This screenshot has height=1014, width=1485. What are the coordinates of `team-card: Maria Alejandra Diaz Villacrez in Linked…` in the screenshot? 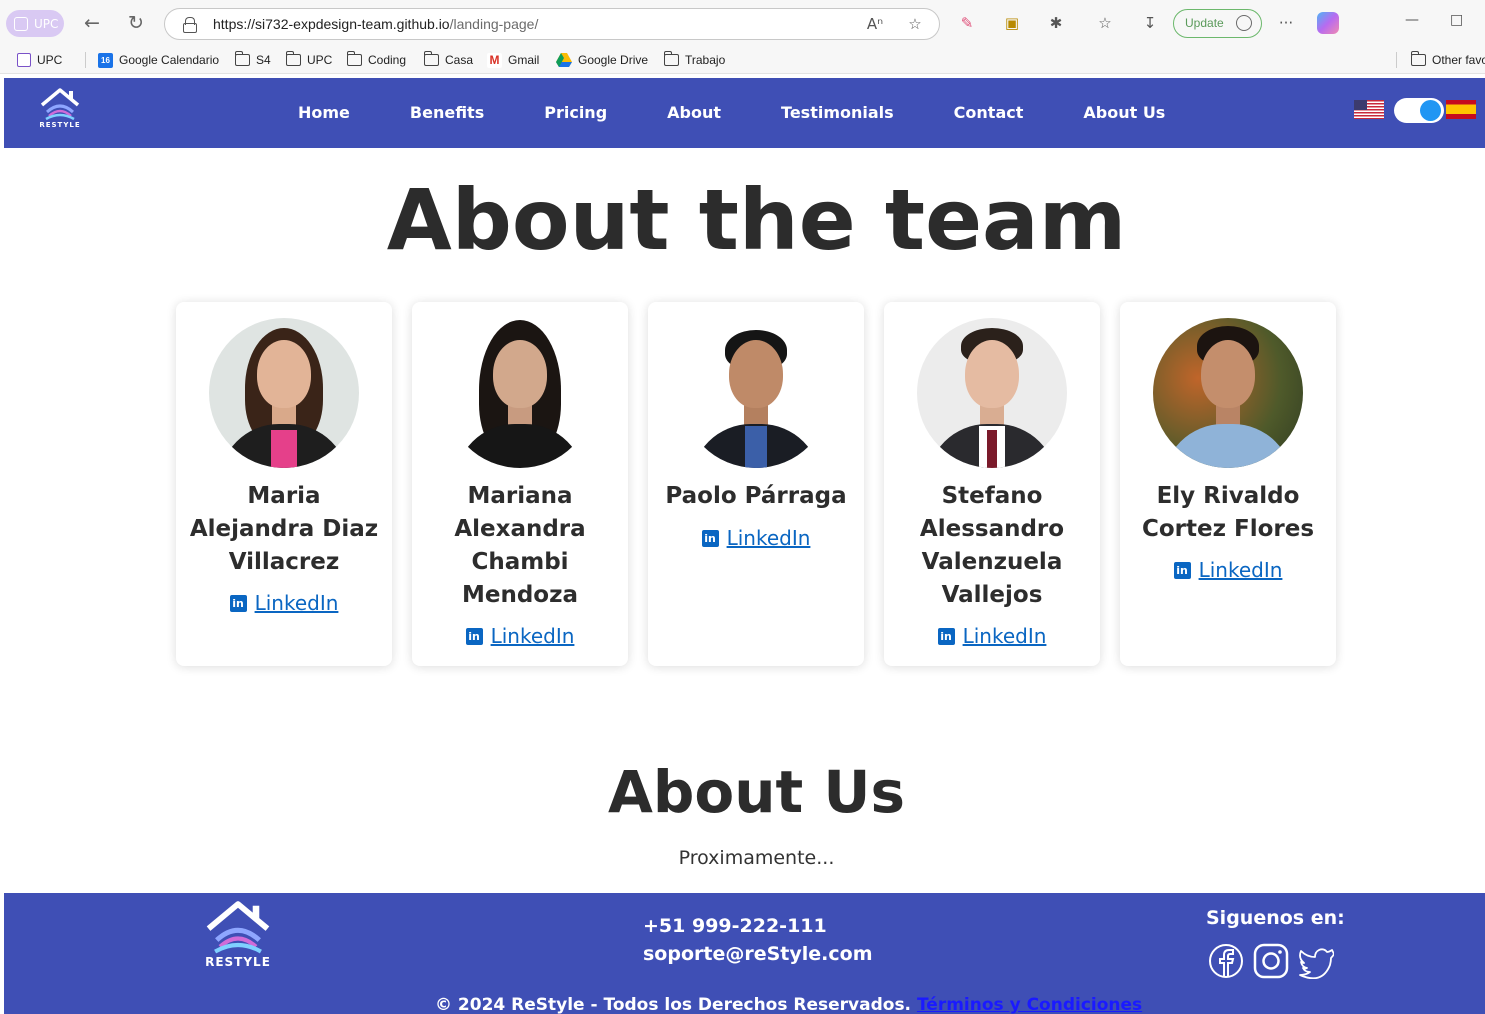 It's located at (284, 484).